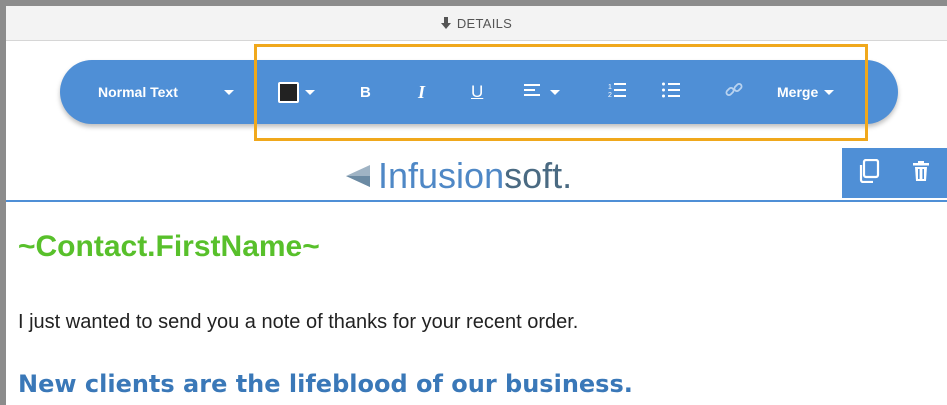 This screenshot has height=405, width=947. I want to click on italic-button: I, so click(421, 92).